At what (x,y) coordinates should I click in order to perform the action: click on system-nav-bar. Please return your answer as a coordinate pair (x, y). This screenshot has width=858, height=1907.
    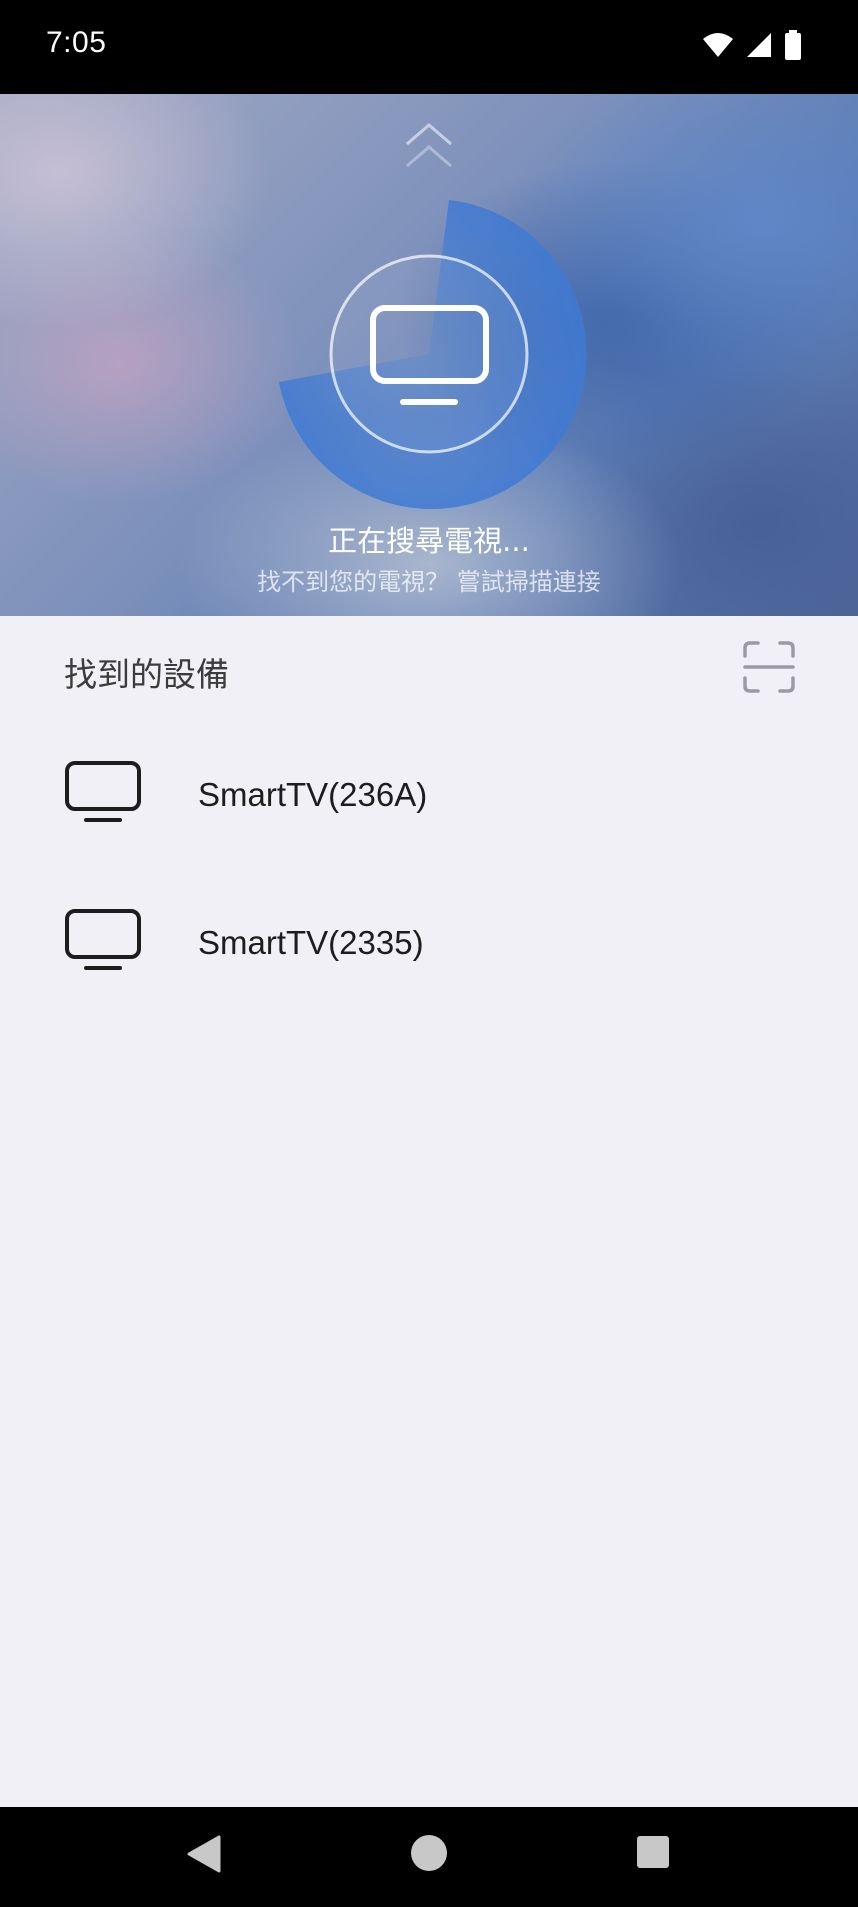
    Looking at the image, I should click on (429, 1857).